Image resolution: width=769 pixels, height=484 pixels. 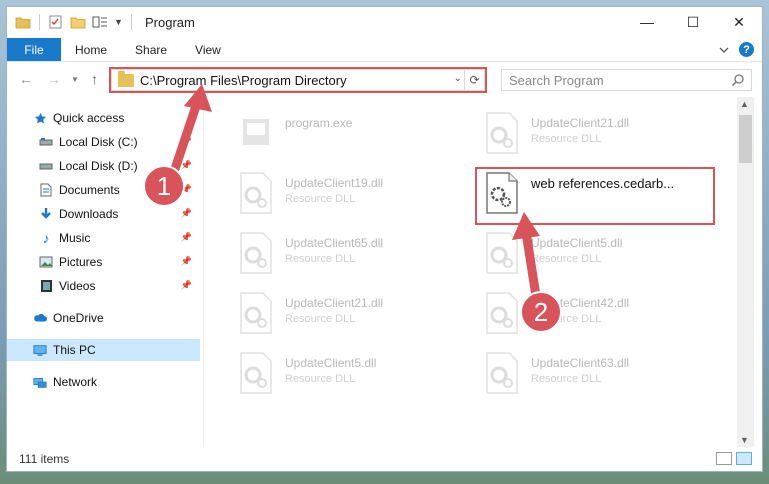 What do you see at coordinates (34, 49) in the screenshot?
I see `tab-file: File` at bounding box center [34, 49].